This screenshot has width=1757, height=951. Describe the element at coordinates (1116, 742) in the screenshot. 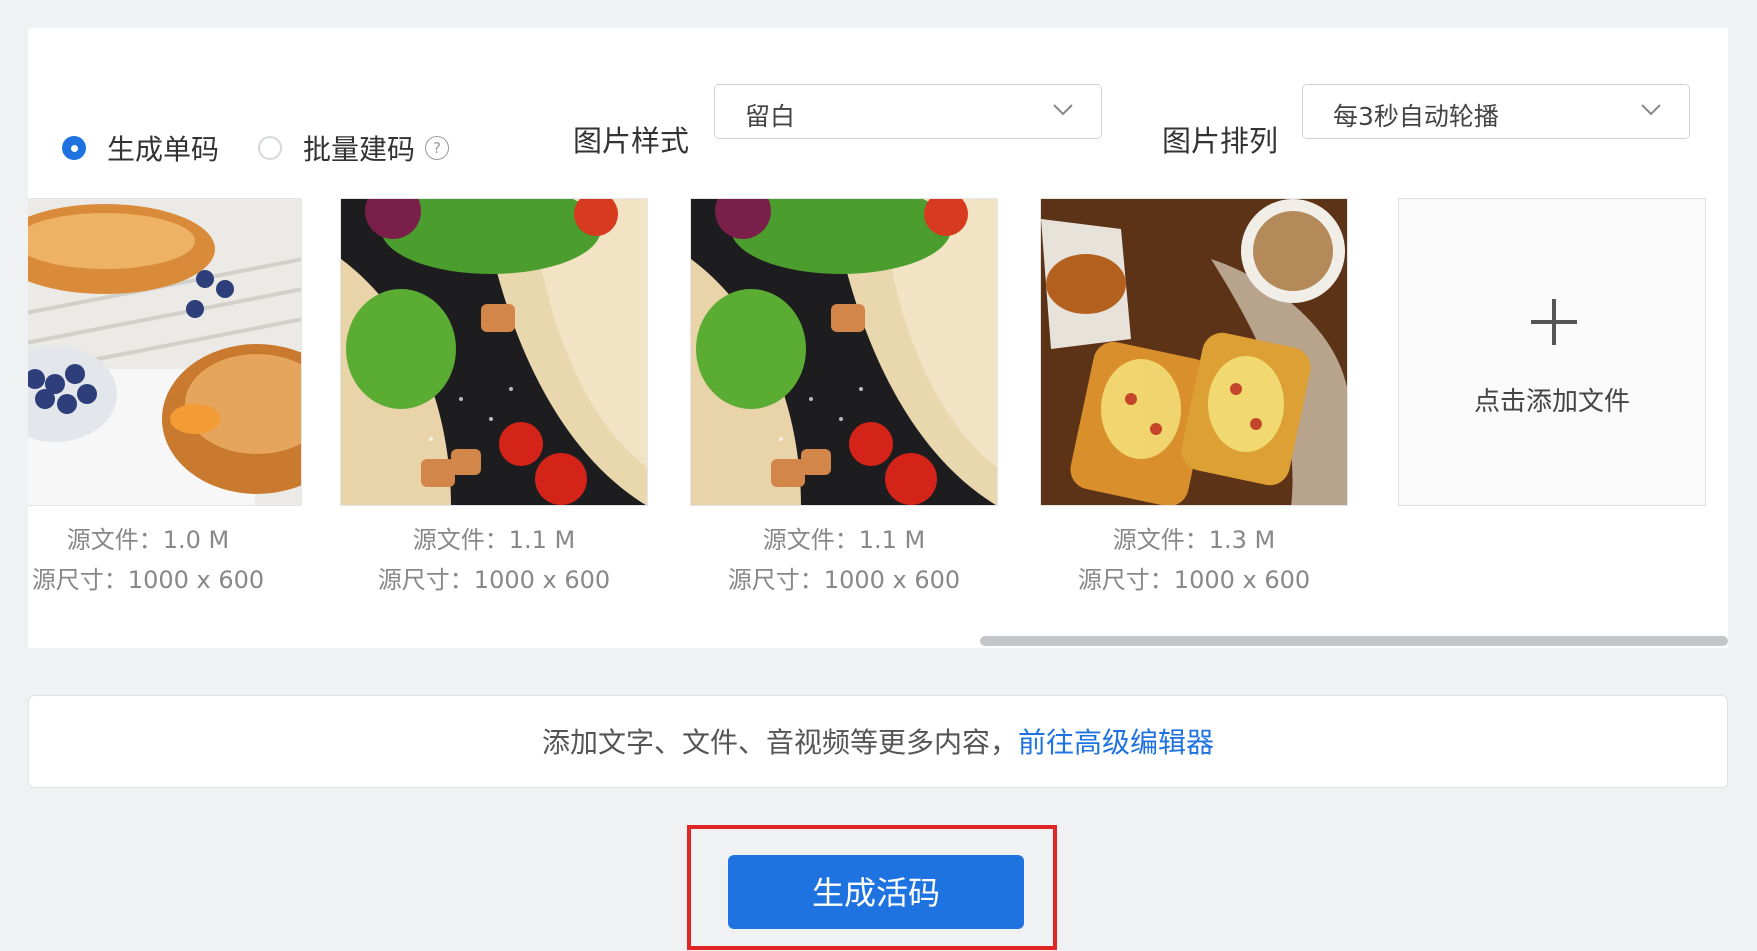

I see `advanced-editor-link: 前往高级编辑器` at that location.